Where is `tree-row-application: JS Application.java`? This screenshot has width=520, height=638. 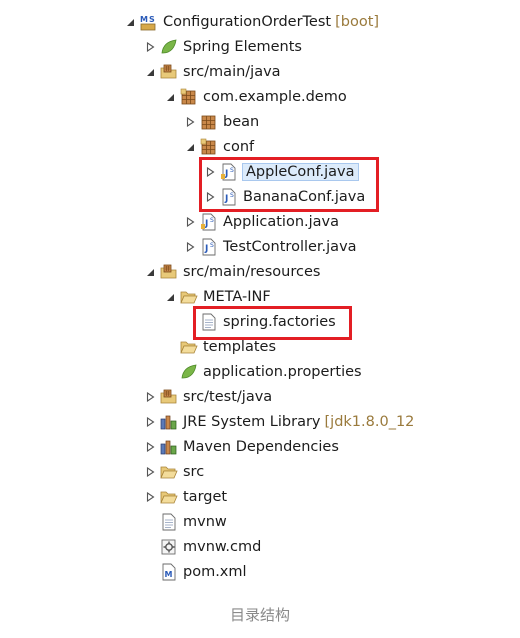 tree-row-application: JS Application.java is located at coordinates (261, 222).